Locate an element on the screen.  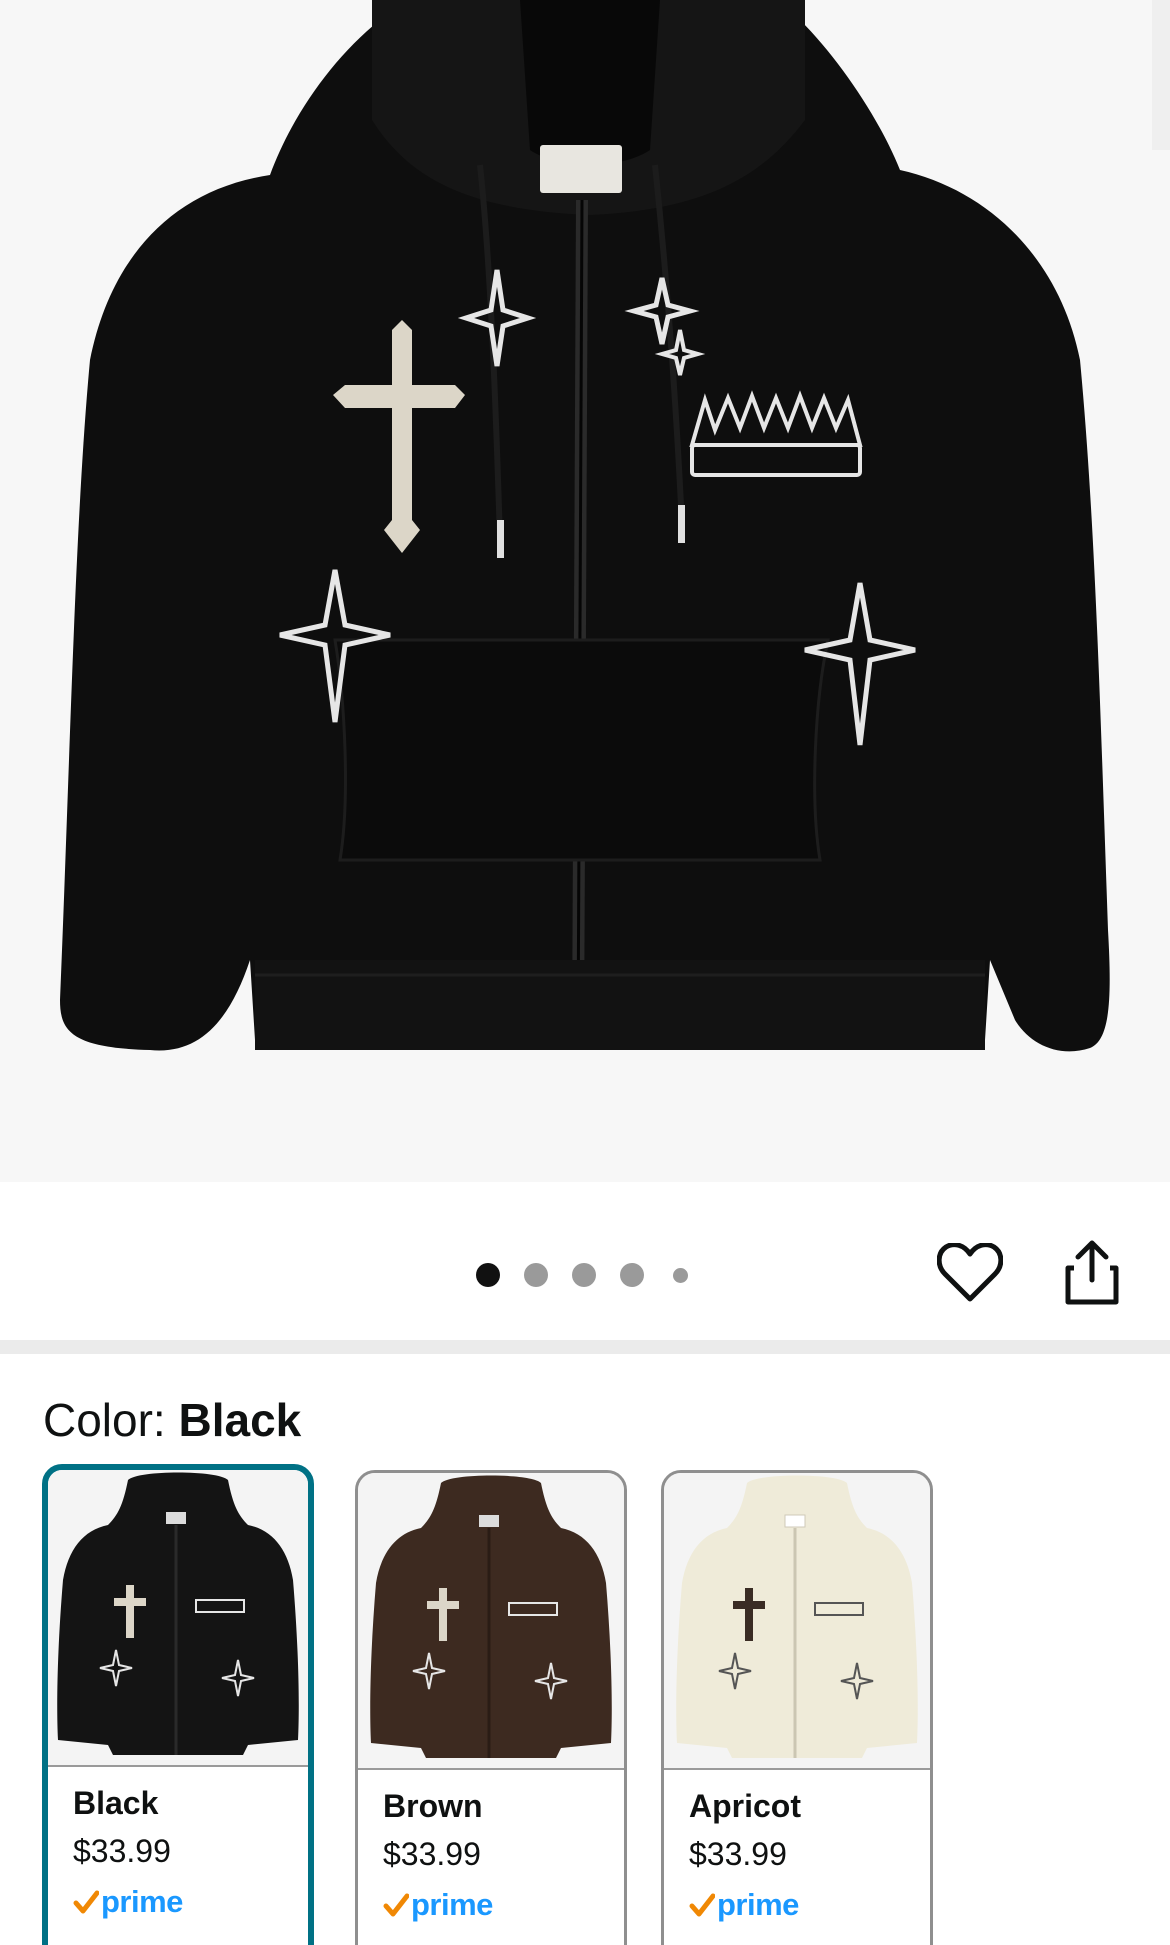
share-icon is located at coordinates (1092, 1272).